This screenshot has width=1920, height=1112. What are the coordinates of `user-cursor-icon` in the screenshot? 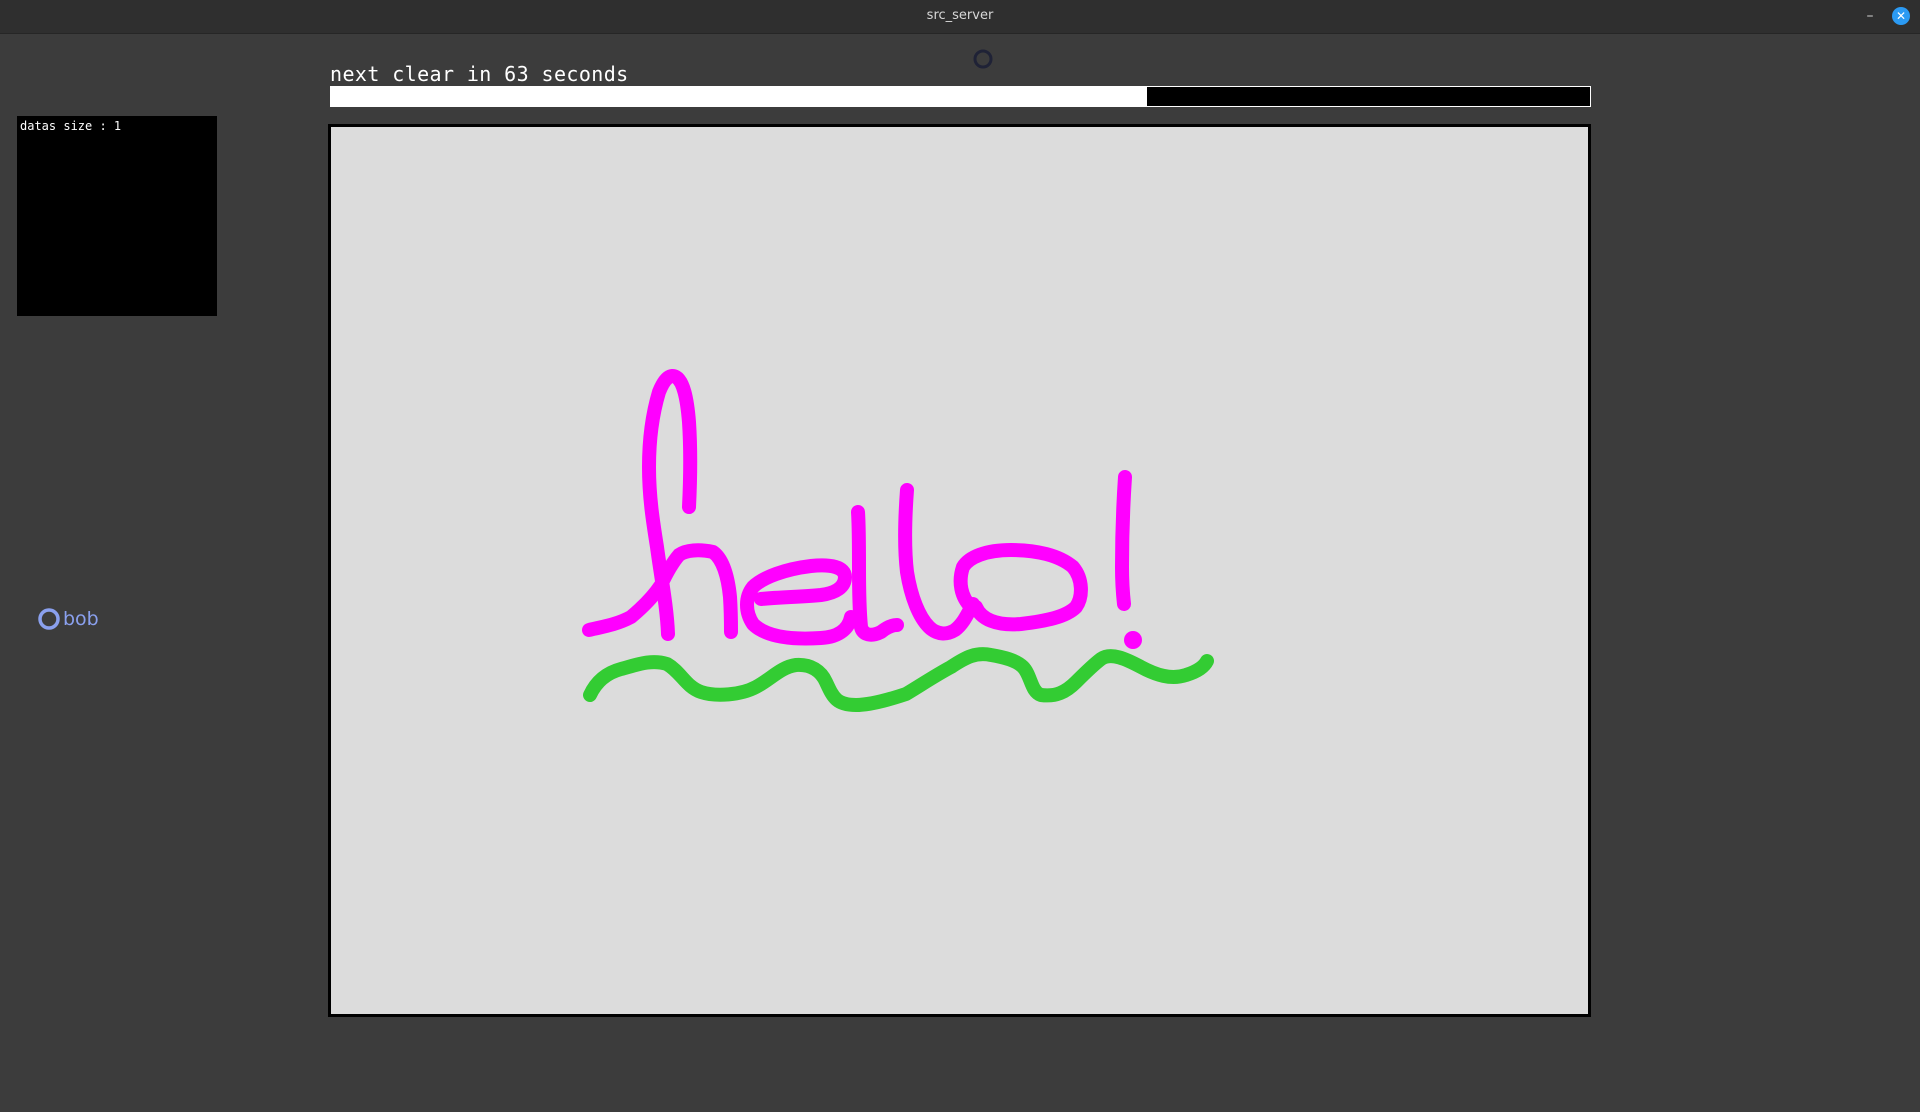 It's located at (49, 619).